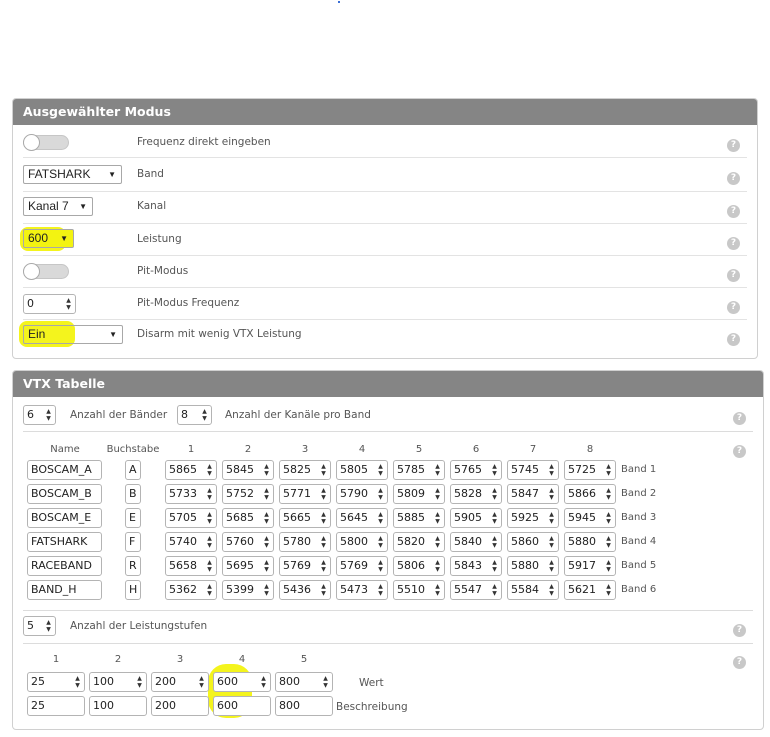 This screenshot has height=737, width=770. Describe the element at coordinates (58, 206) in the screenshot. I see `channel-select: Kanal 7 ▼` at that location.